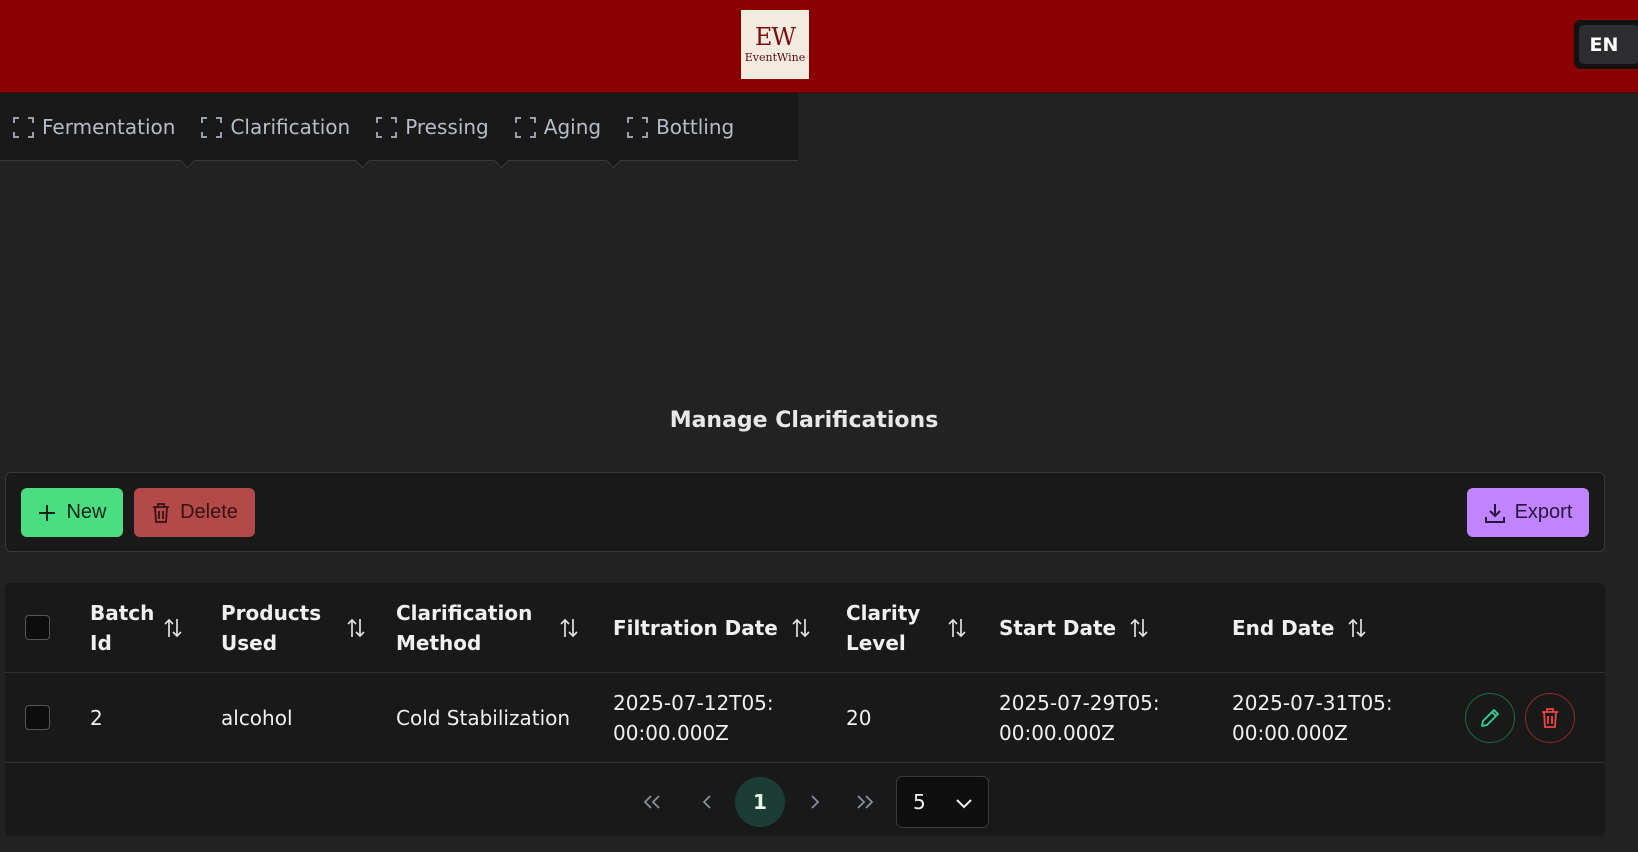 The height and width of the screenshot is (852, 1638). Describe the element at coordinates (819, 46) in the screenshot. I see `top-header: EW EventWine EN` at that location.